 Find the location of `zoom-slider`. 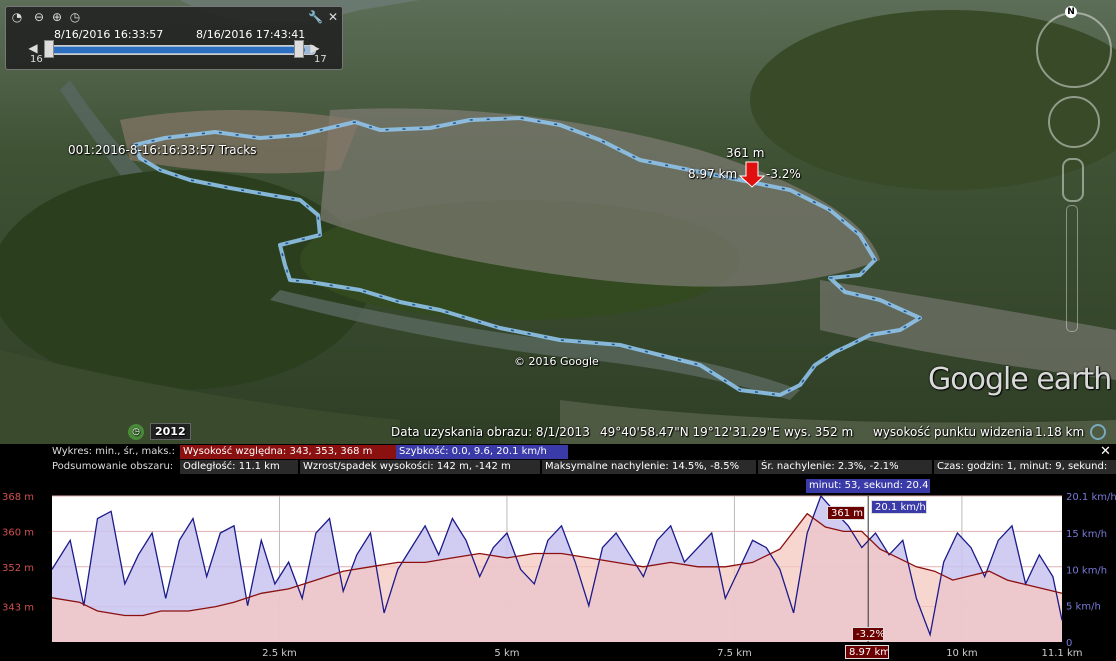

zoom-slider is located at coordinates (1072, 268).